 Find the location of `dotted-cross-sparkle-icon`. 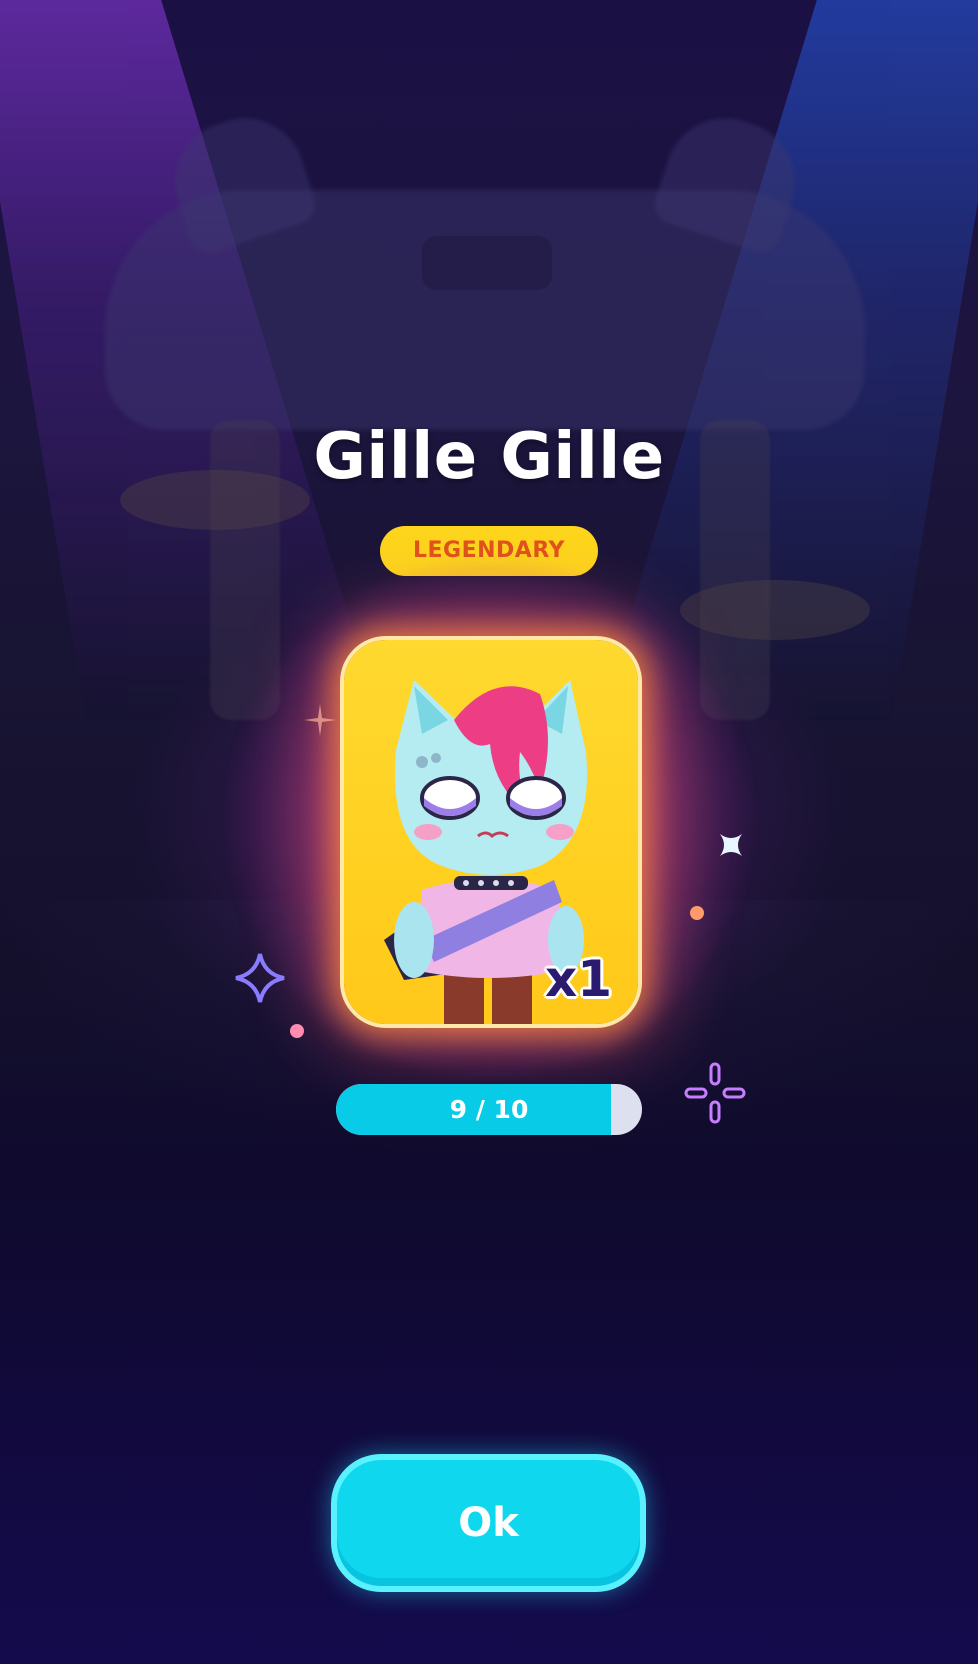

dotted-cross-sparkle-icon is located at coordinates (715, 1093).